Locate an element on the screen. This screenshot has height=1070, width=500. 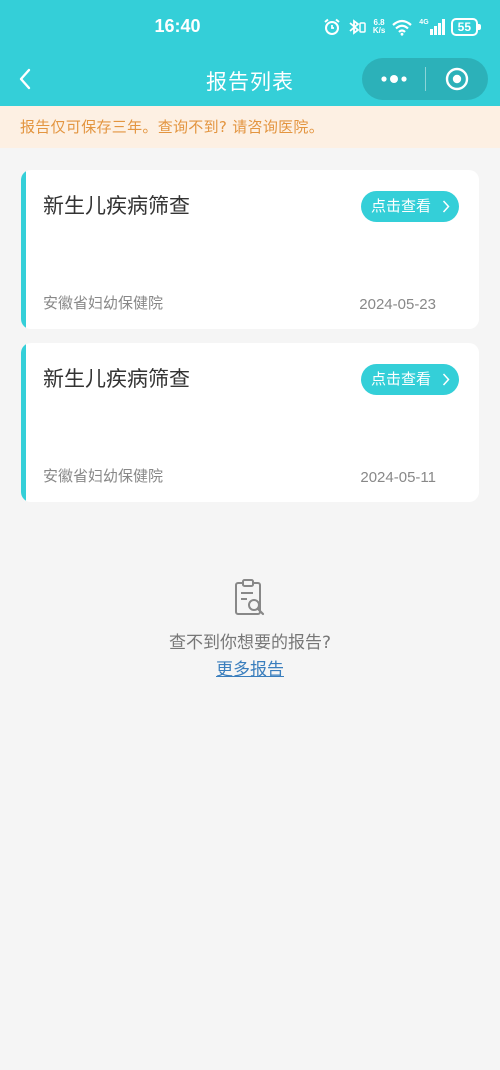
close-button is located at coordinates (457, 79).